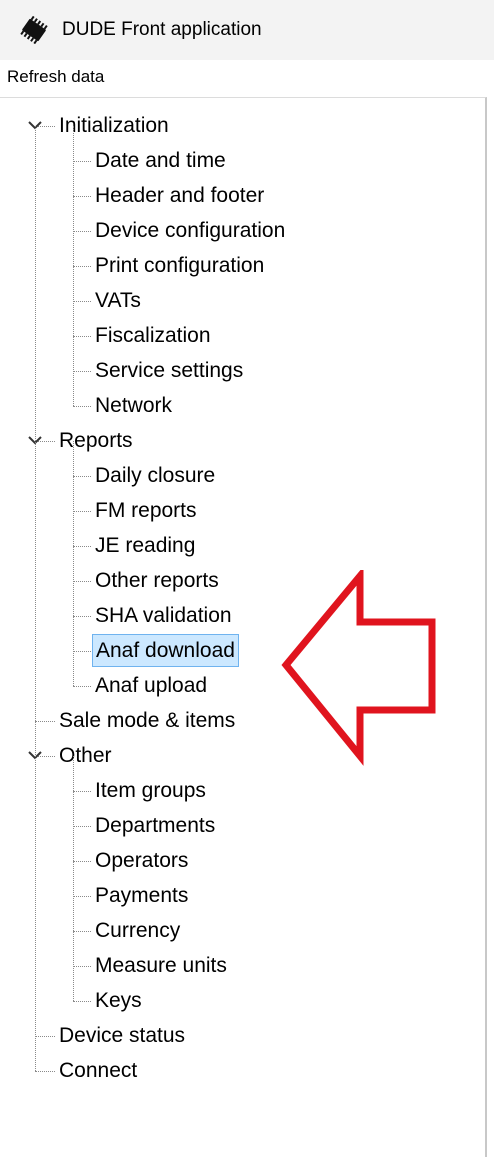 The height and width of the screenshot is (1157, 494). I want to click on tree-item-label: Anaf upload, so click(151, 685).